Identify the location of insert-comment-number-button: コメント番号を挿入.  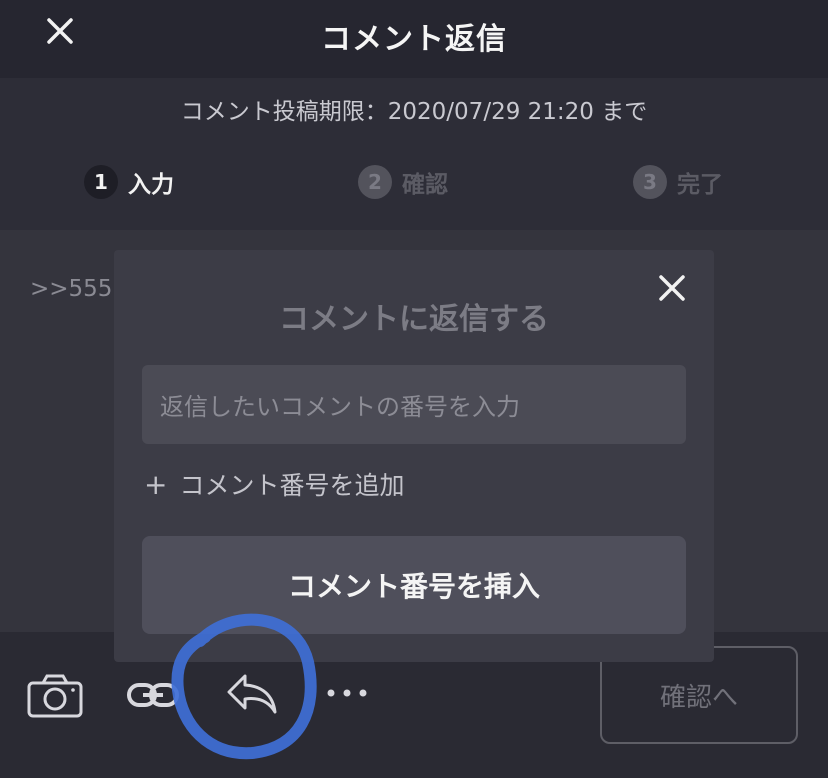
(414, 585).